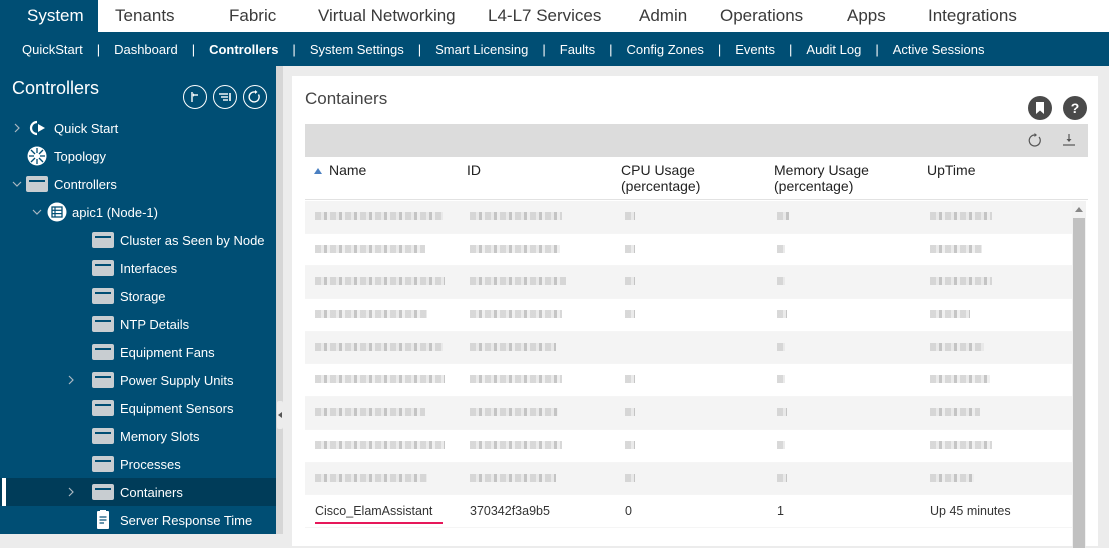 The width and height of the screenshot is (1109, 548). Describe the element at coordinates (1075, 108) in the screenshot. I see `help-button: ?` at that location.